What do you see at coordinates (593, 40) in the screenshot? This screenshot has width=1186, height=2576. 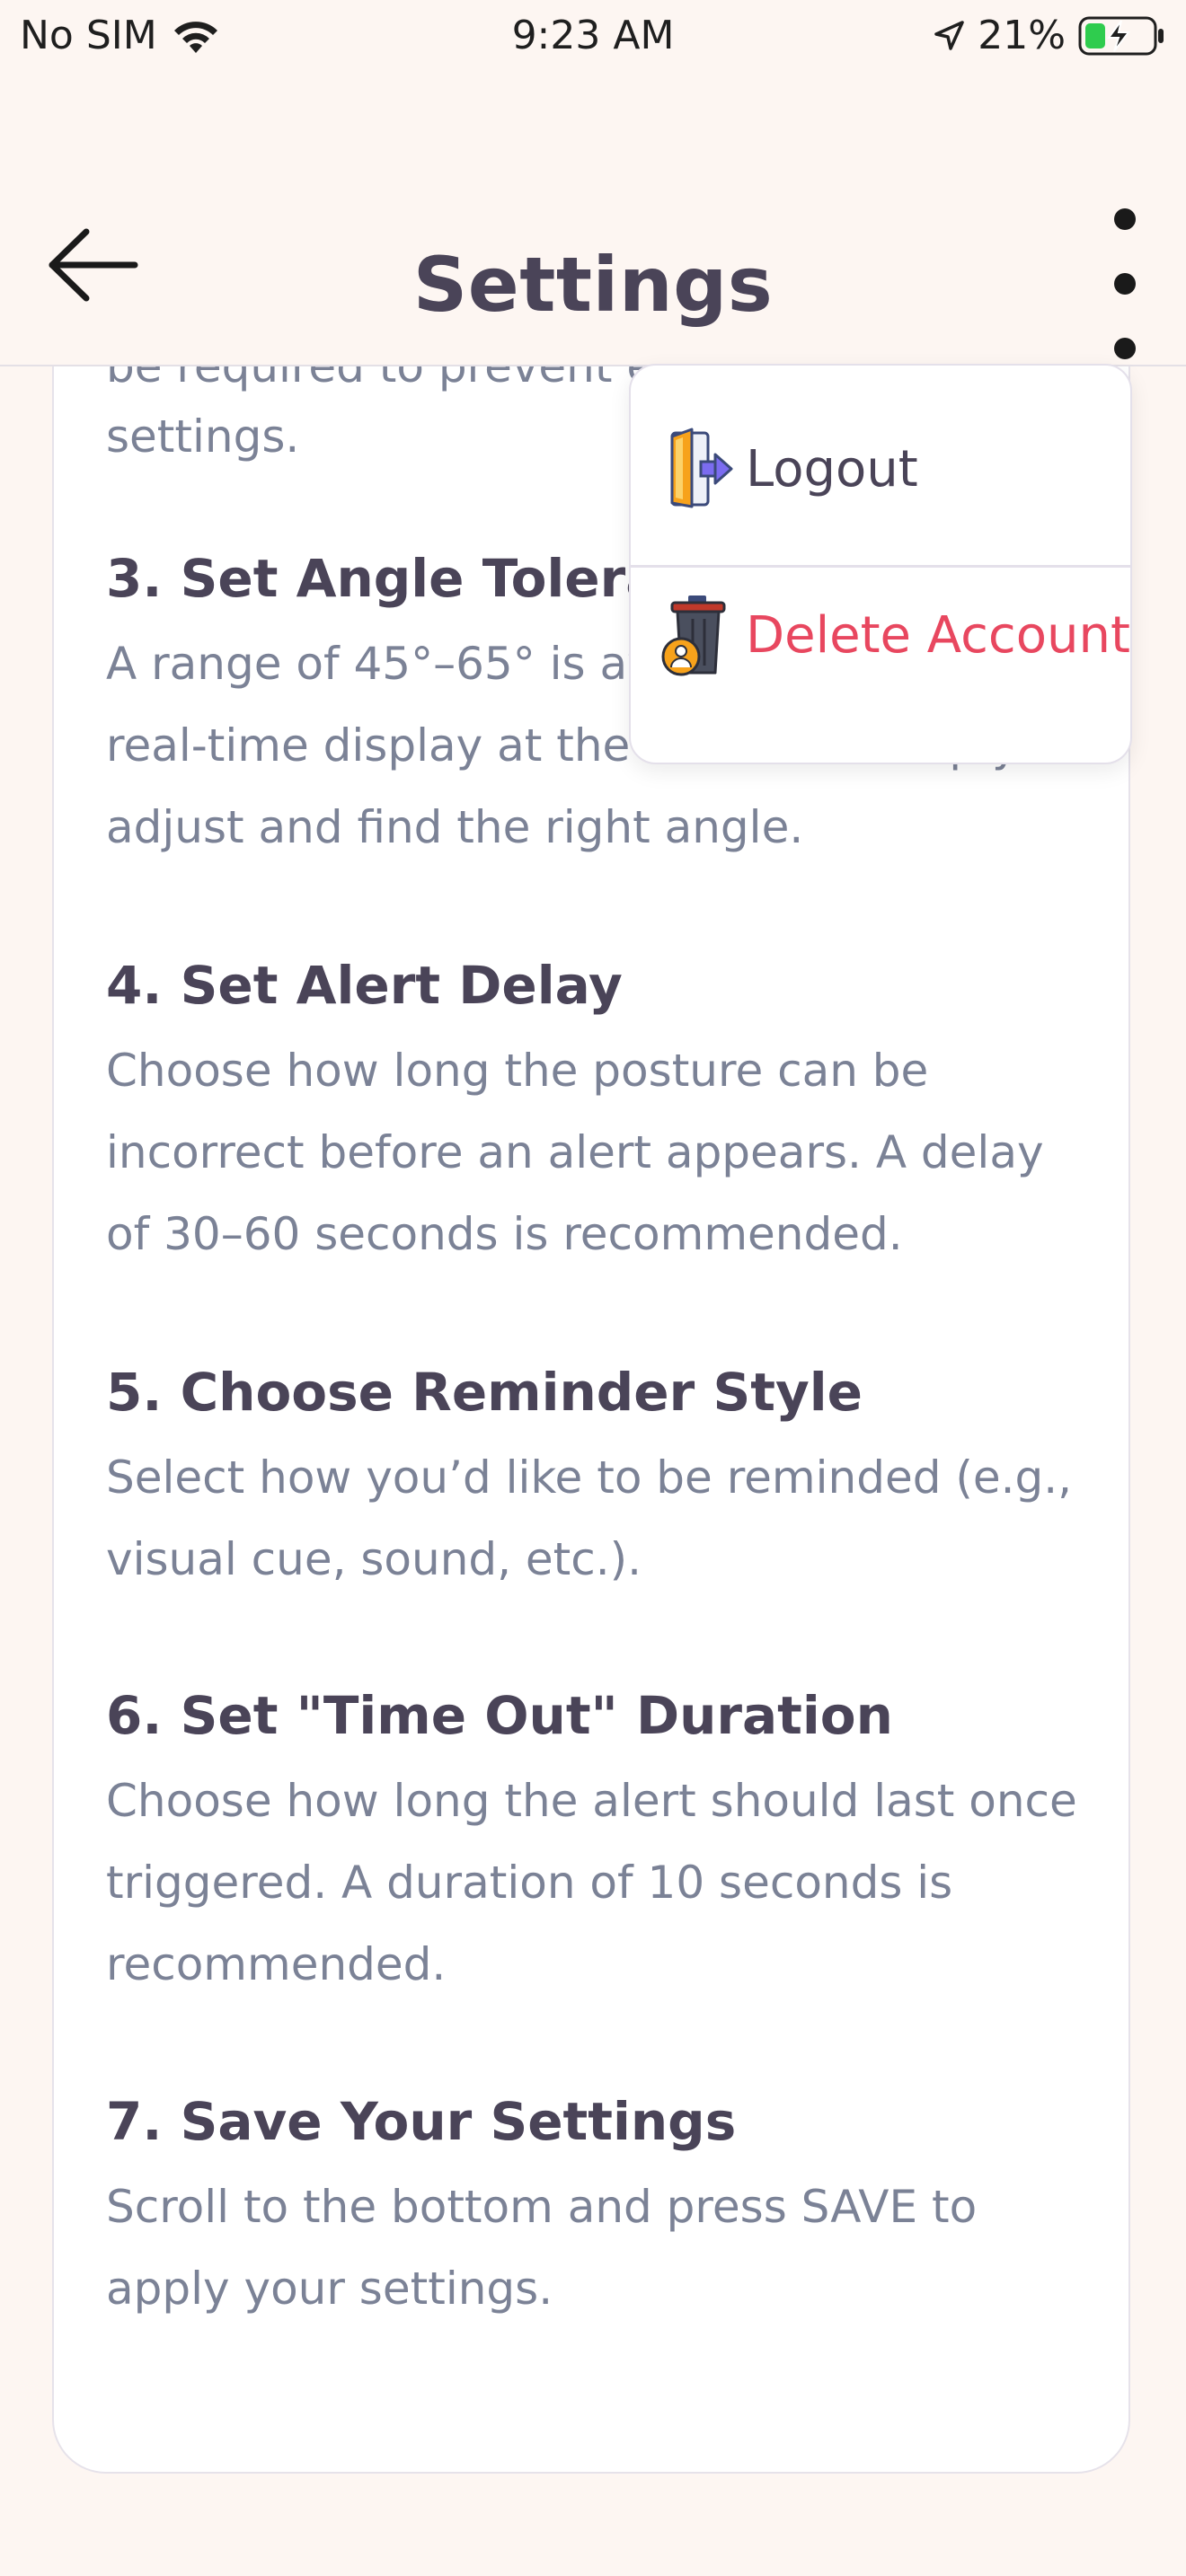 I see `status-bar: No SIM 9:23 AM 21%` at bounding box center [593, 40].